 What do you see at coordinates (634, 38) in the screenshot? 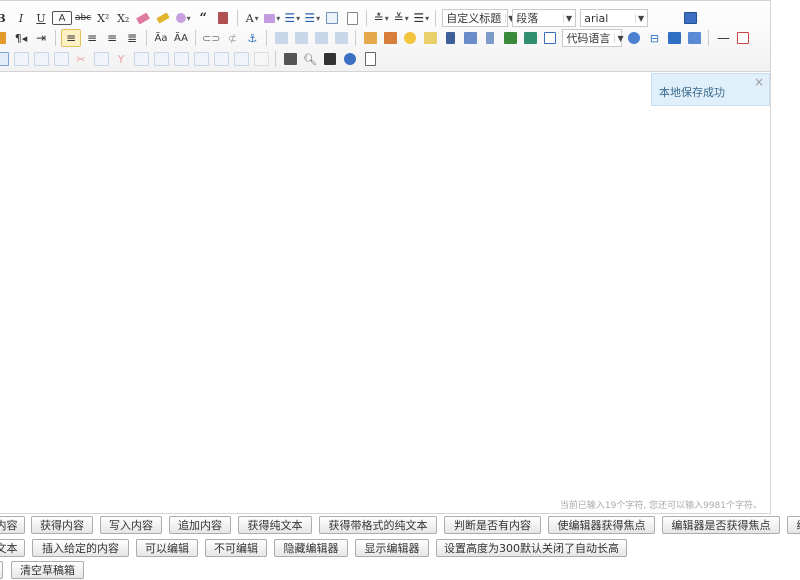
I see `page-break-icon` at bounding box center [634, 38].